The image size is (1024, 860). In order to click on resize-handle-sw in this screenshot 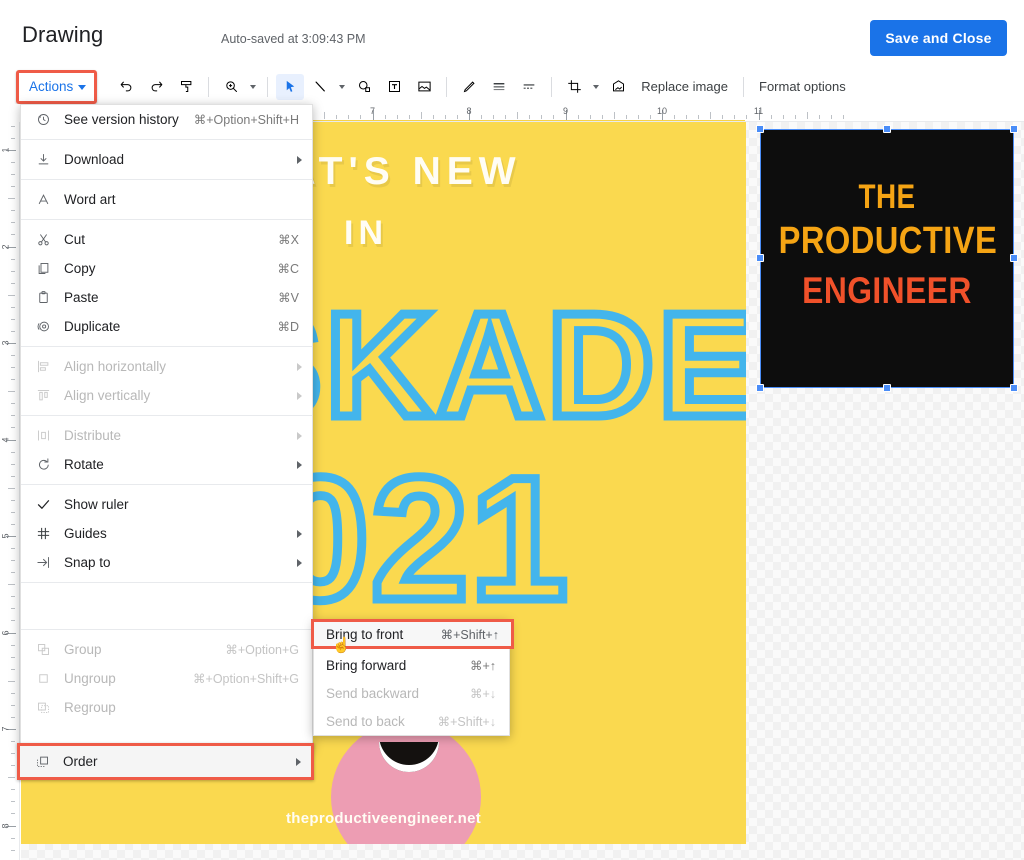, I will do `click(760, 388)`.